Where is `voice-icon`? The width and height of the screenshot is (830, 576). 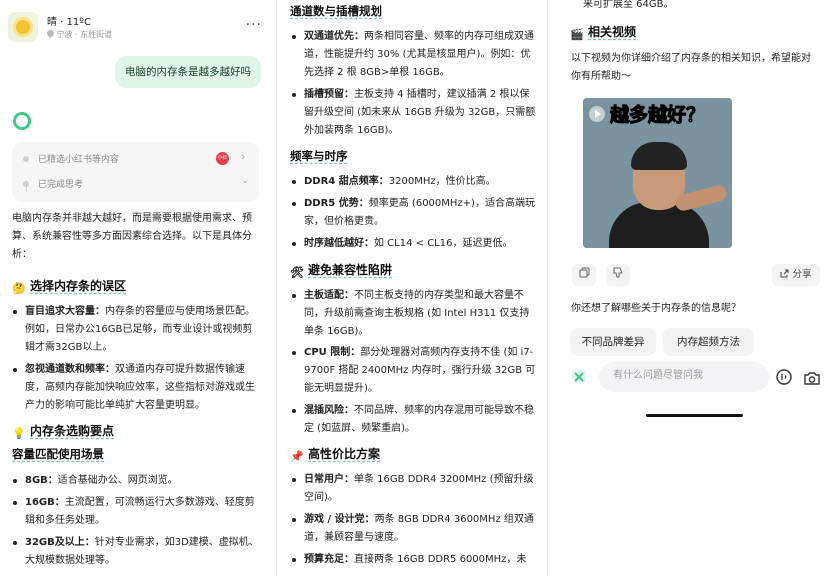
voice-icon is located at coordinates (784, 377).